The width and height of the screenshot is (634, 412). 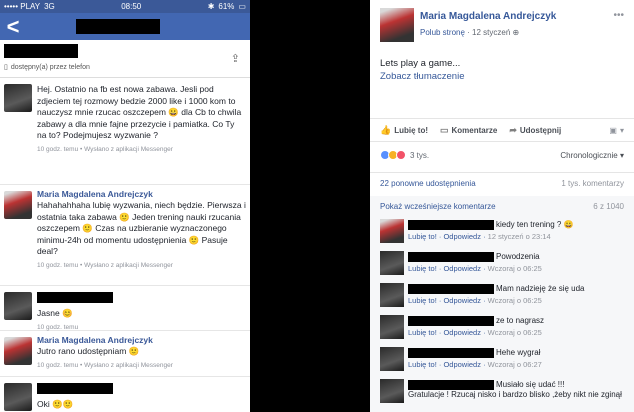 I want to click on status-bar: ••••• PLAY 3G 08:50 ✱ 61% ▭, so click(x=125, y=6).